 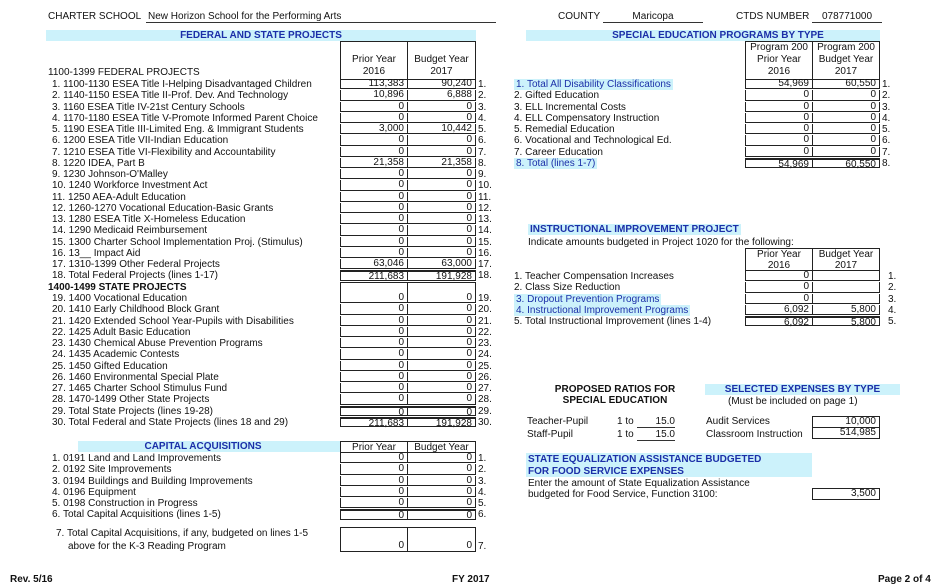 I want to click on federal-budget-cell: 191,928, so click(x=441, y=276).